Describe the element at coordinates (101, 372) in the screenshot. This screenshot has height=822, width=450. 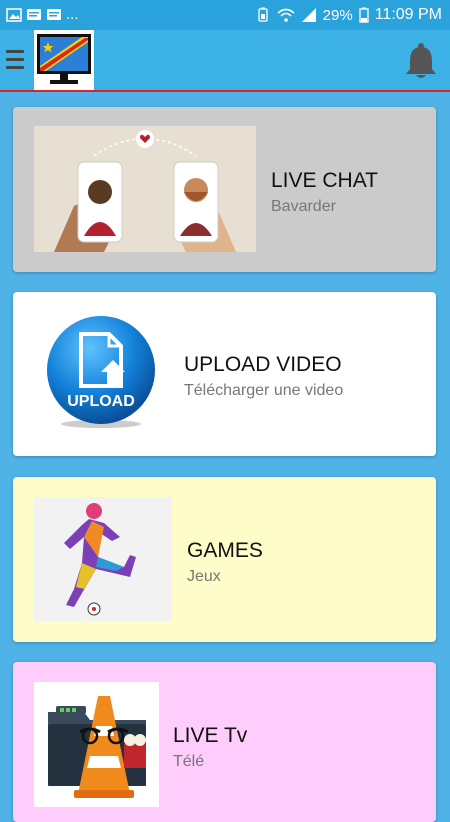
I see `upload-icon: UPLOAD` at that location.